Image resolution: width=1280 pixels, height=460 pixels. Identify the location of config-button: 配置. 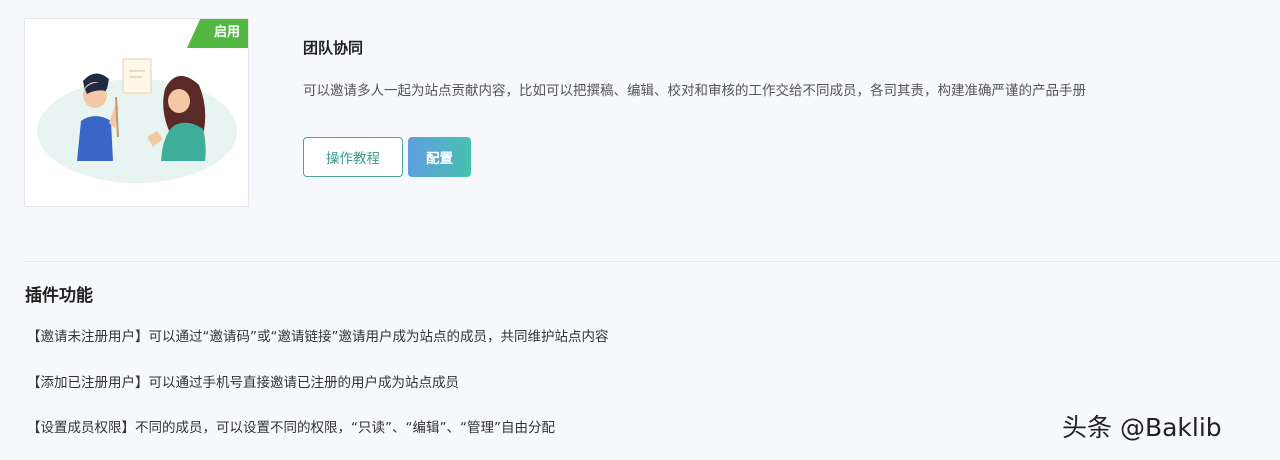
(439, 157).